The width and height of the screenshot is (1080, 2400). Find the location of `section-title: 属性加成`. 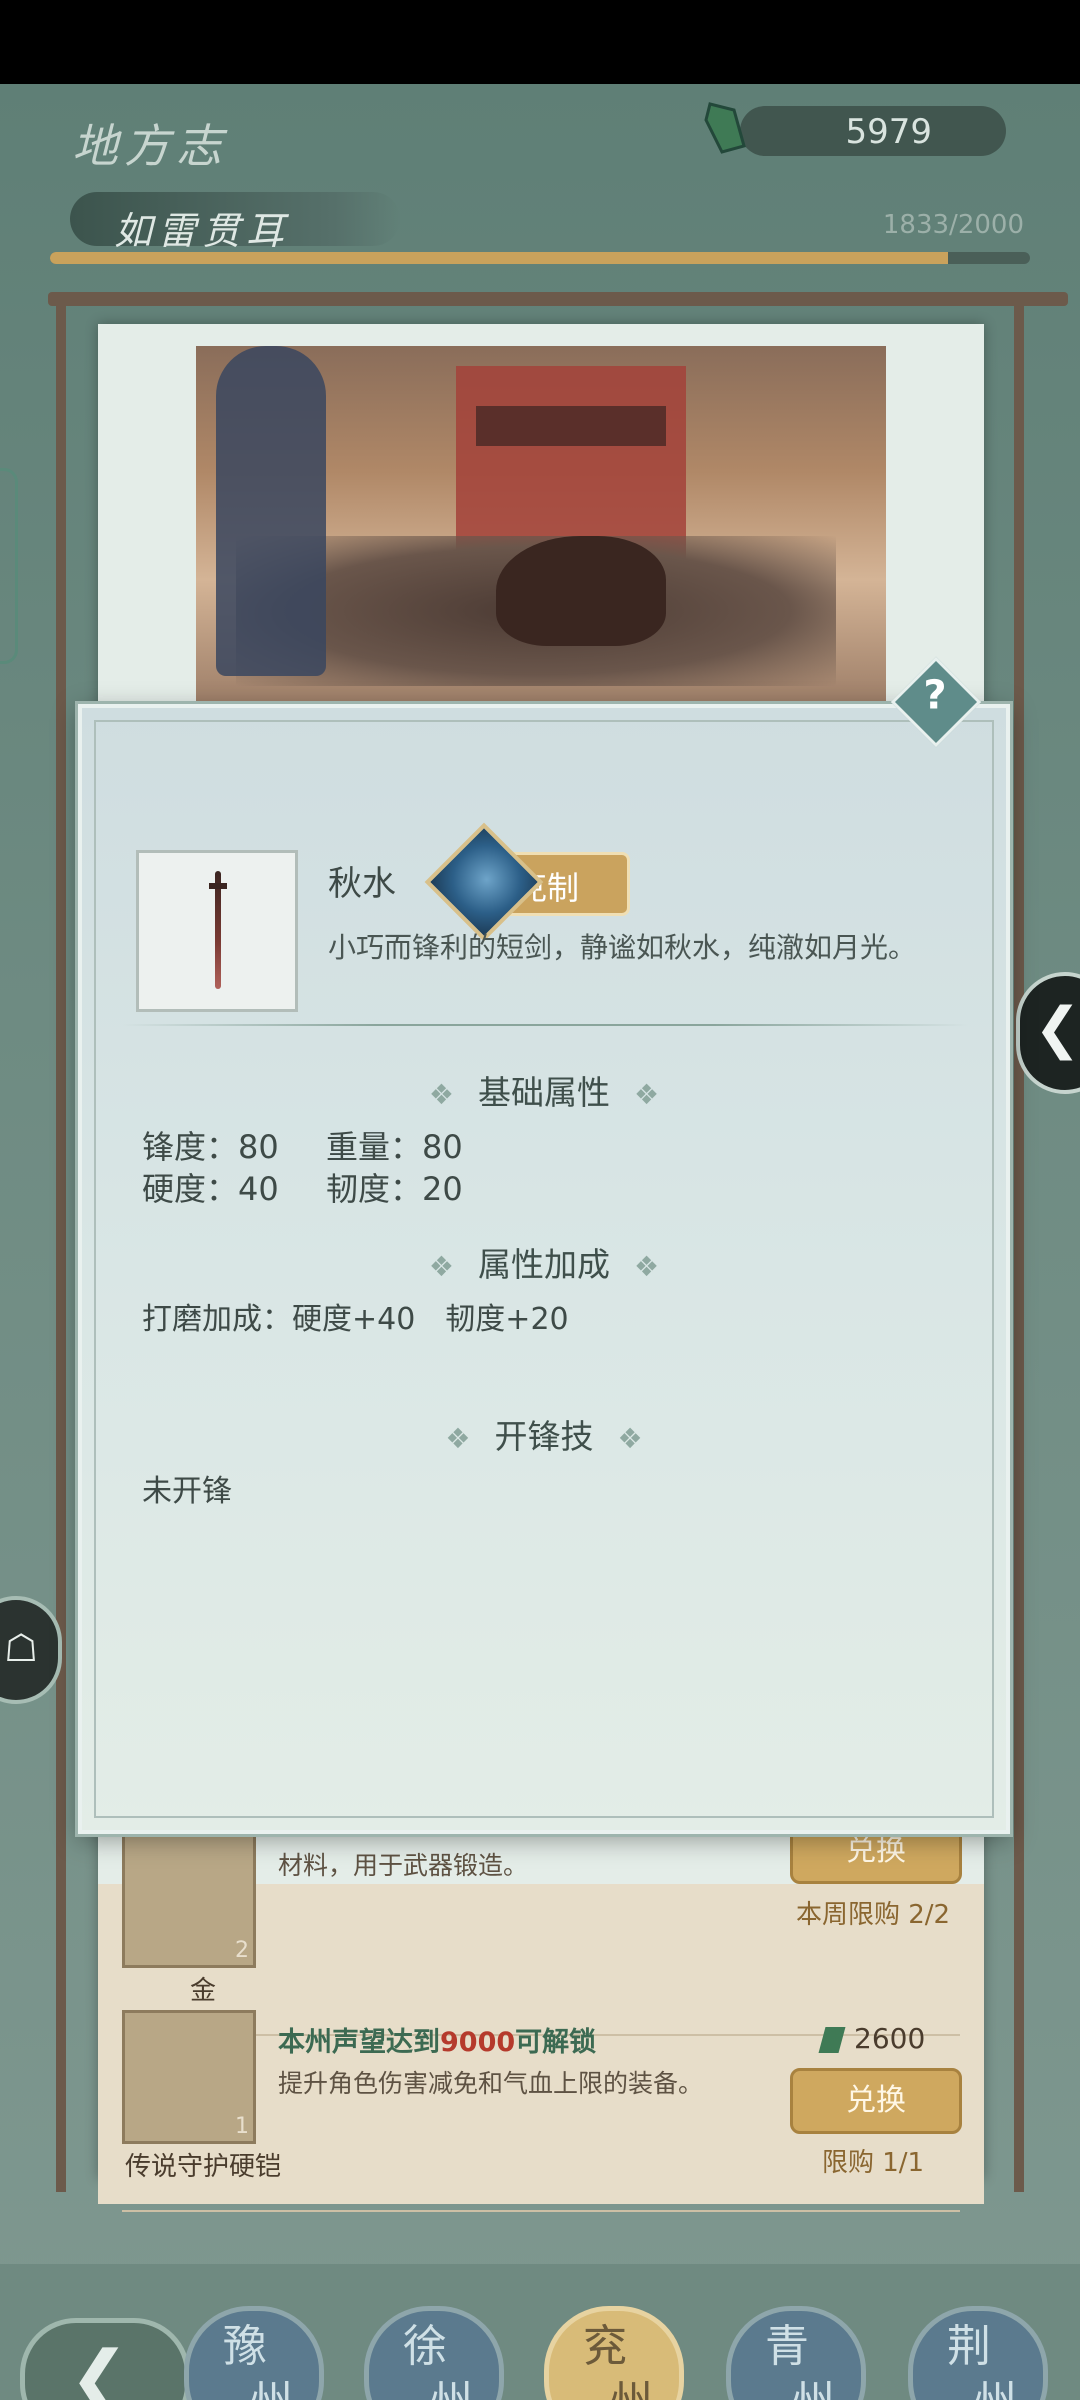

section-title: 属性加成 is located at coordinates (544, 1264).